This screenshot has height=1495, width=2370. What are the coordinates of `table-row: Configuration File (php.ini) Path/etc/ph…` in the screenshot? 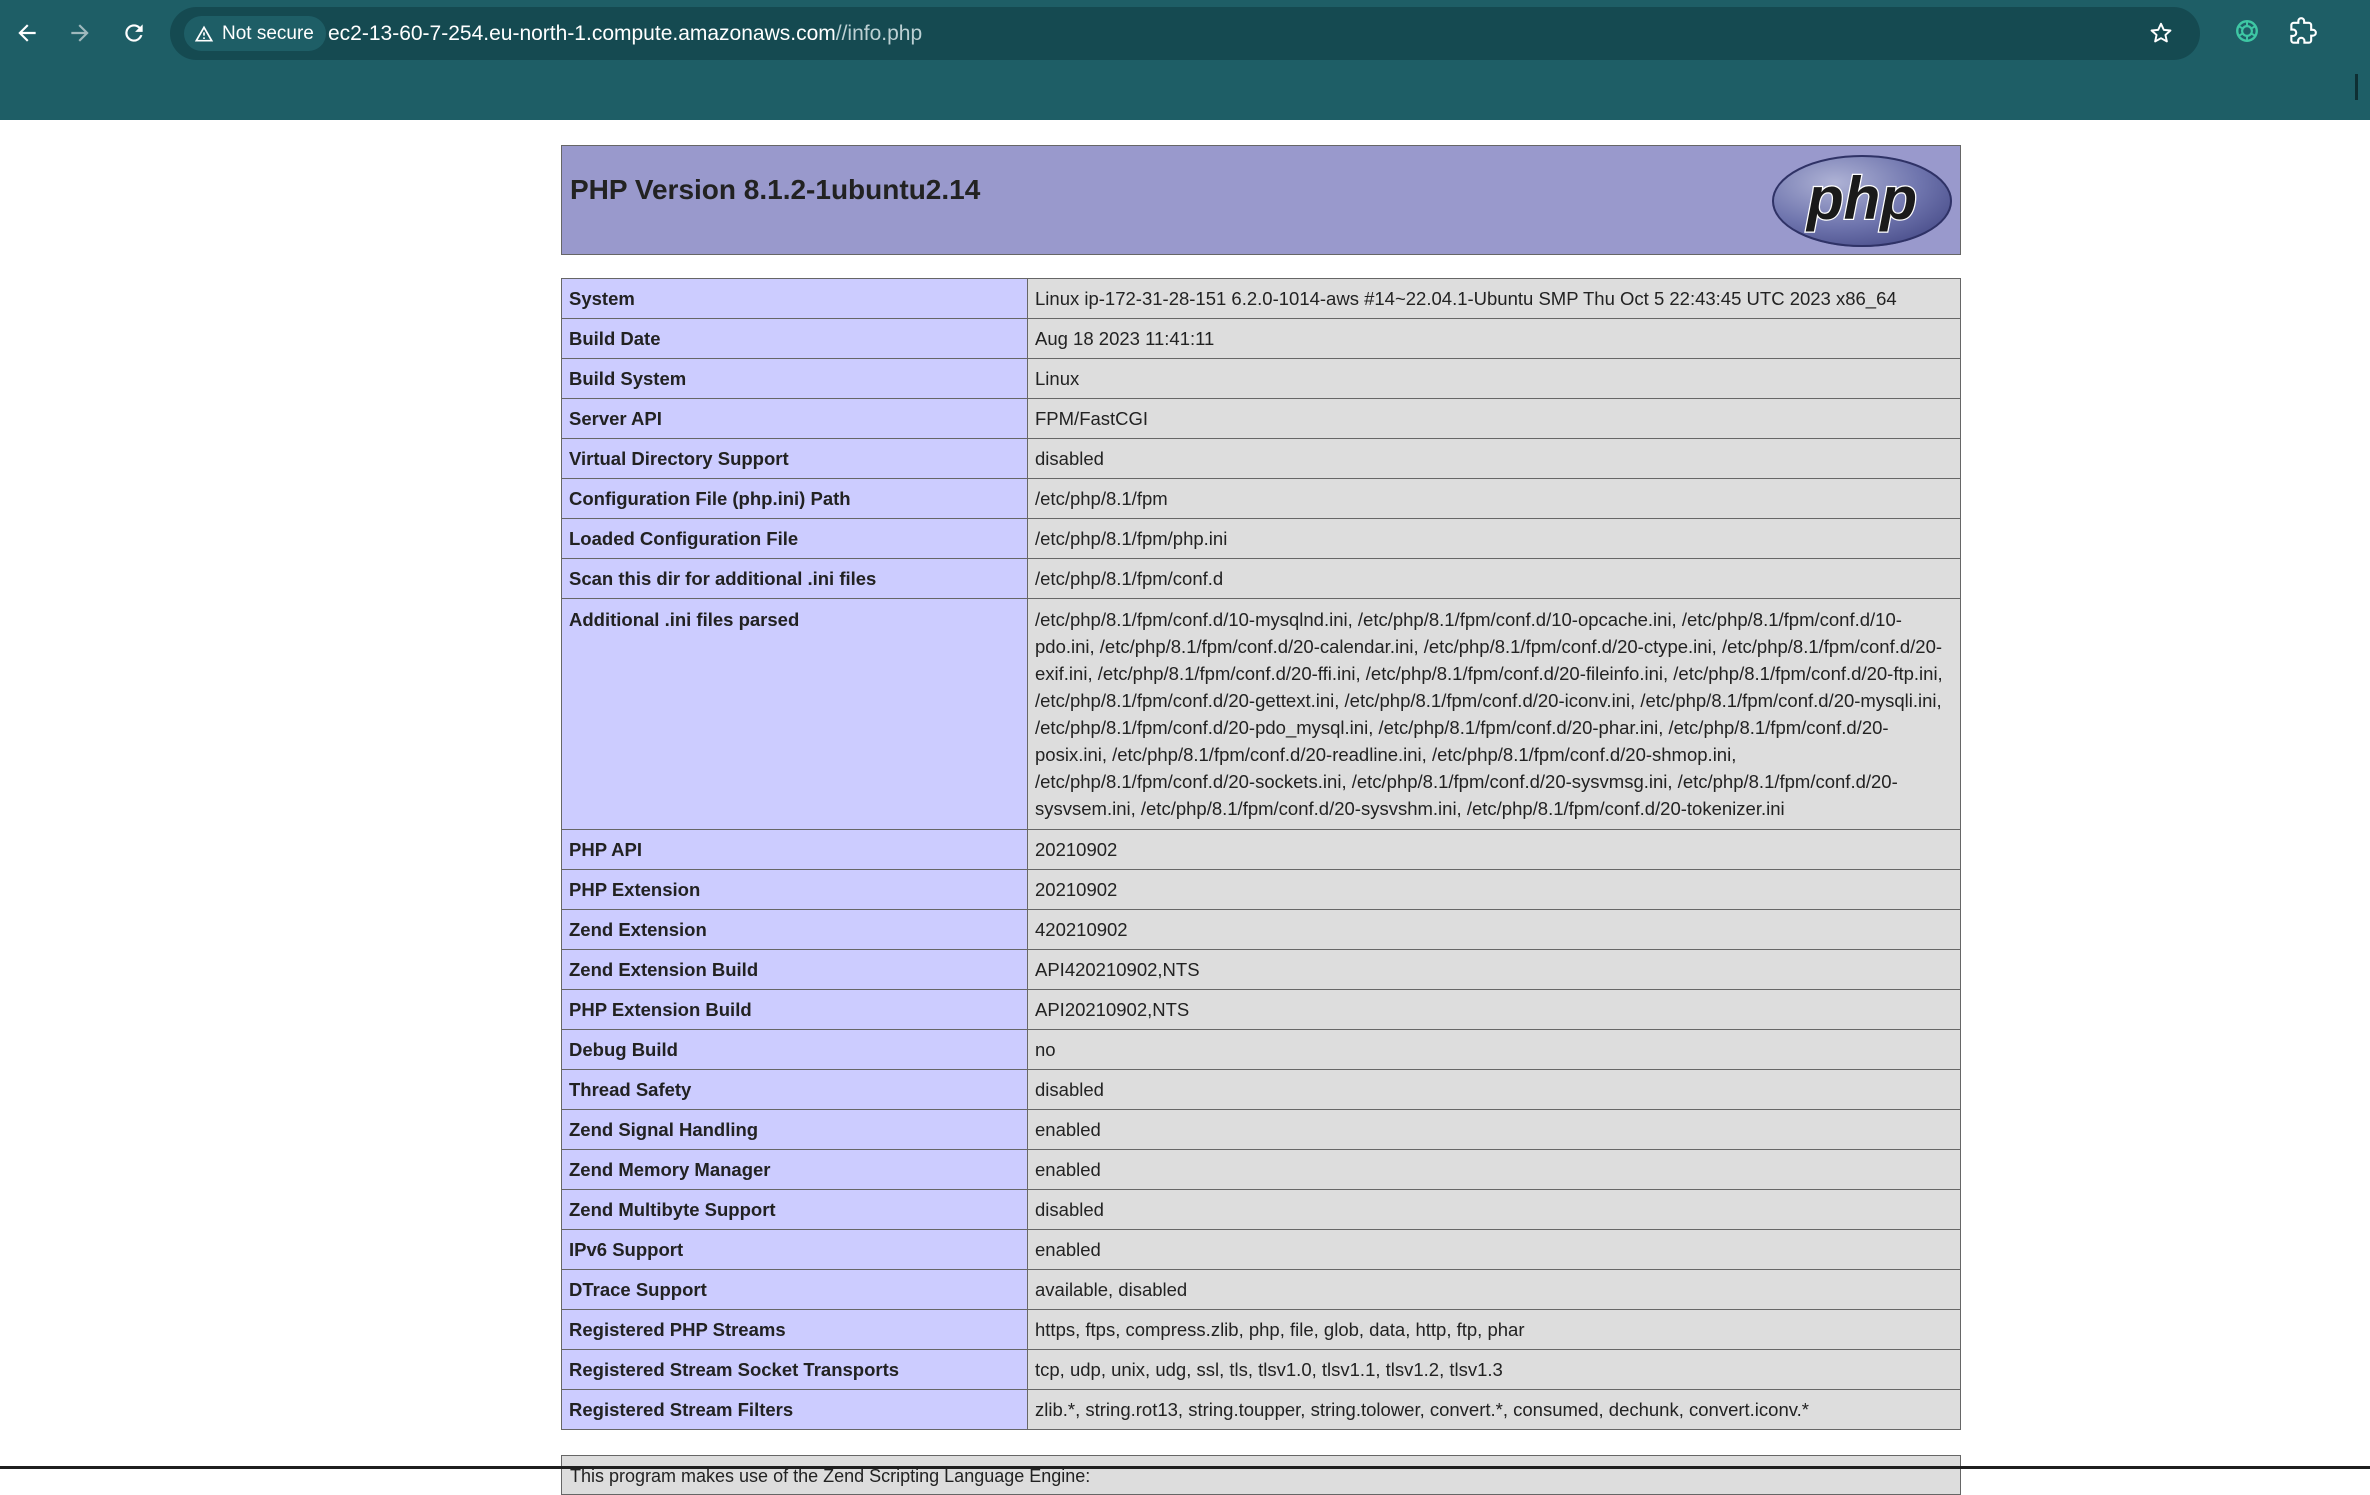 It's located at (1261, 498).